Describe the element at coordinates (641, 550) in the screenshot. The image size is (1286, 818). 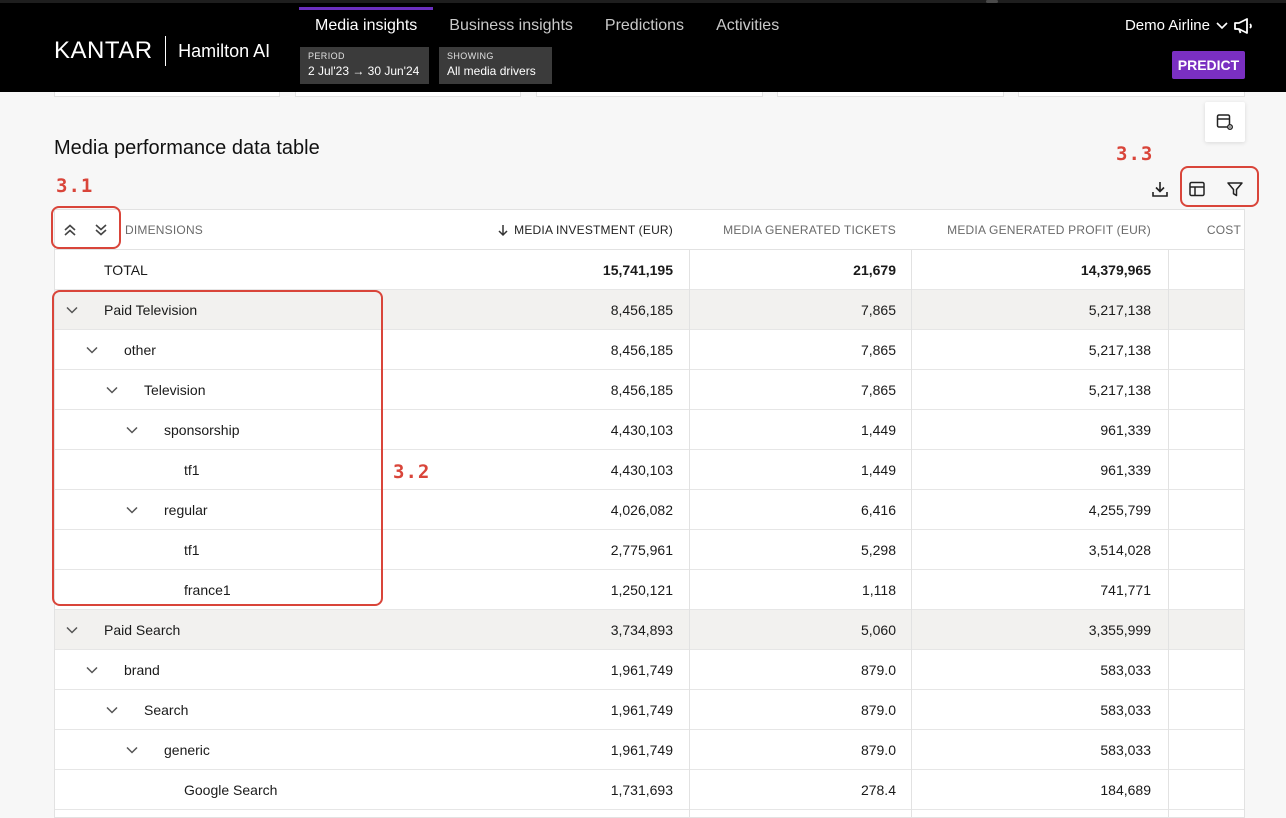
I see `media-investment-cell: 2,775,961` at that location.